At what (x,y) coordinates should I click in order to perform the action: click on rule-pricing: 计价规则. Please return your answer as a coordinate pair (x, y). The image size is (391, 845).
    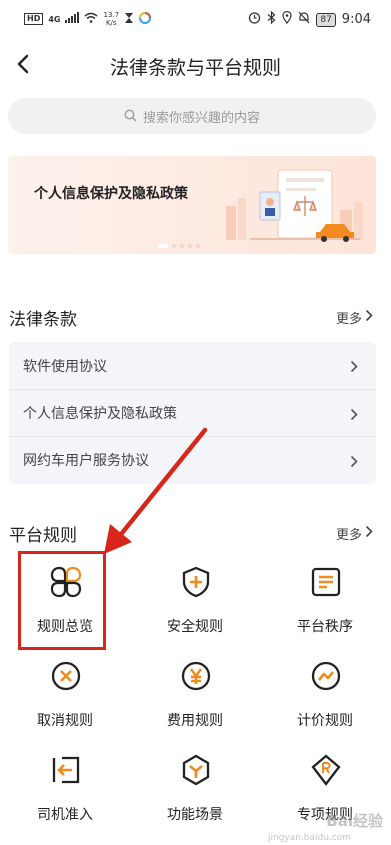
    Looking at the image, I should click on (325, 691).